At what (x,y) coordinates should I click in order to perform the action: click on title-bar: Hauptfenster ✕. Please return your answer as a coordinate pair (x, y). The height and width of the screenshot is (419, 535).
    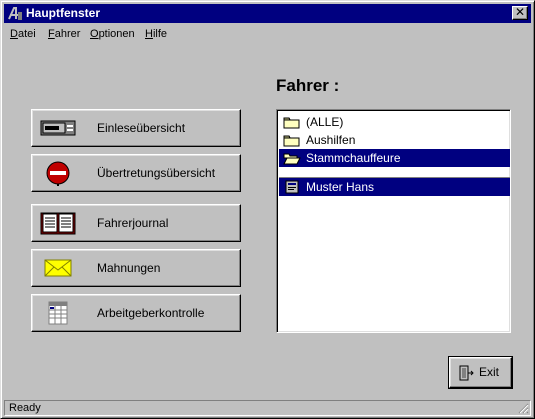
    Looking at the image, I should click on (267, 13).